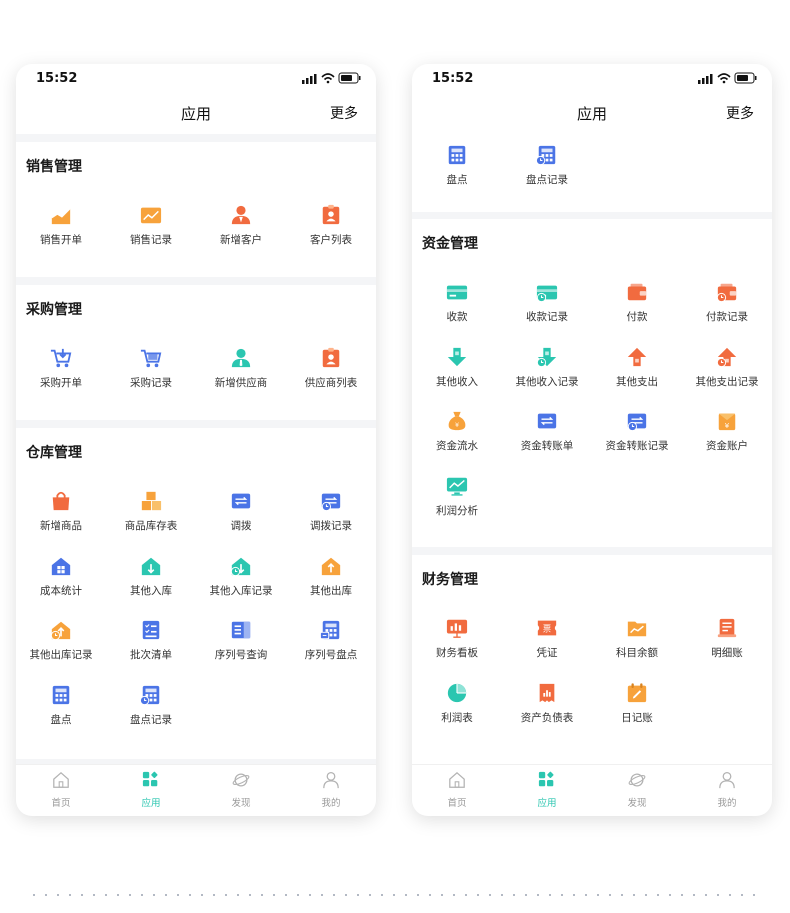  Describe the element at coordinates (726, 357) in the screenshot. I see `arrow-up-history-icon` at that location.